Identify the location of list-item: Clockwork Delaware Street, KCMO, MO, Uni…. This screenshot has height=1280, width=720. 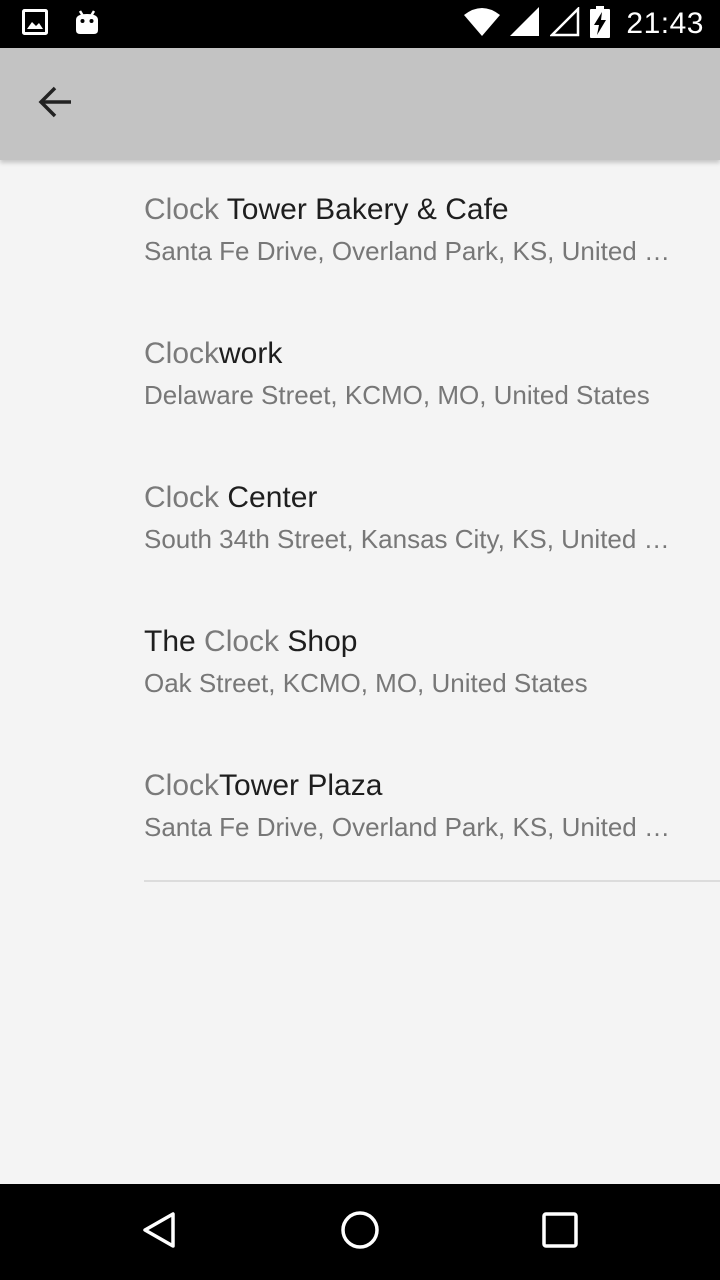
(360, 376).